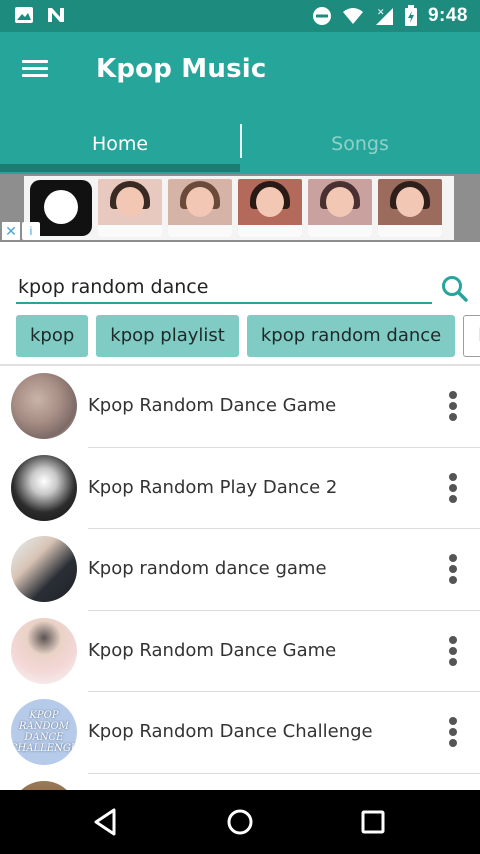 This screenshot has height=854, width=480. I want to click on chip-kpop-playlist: kpop playlist, so click(167, 336).